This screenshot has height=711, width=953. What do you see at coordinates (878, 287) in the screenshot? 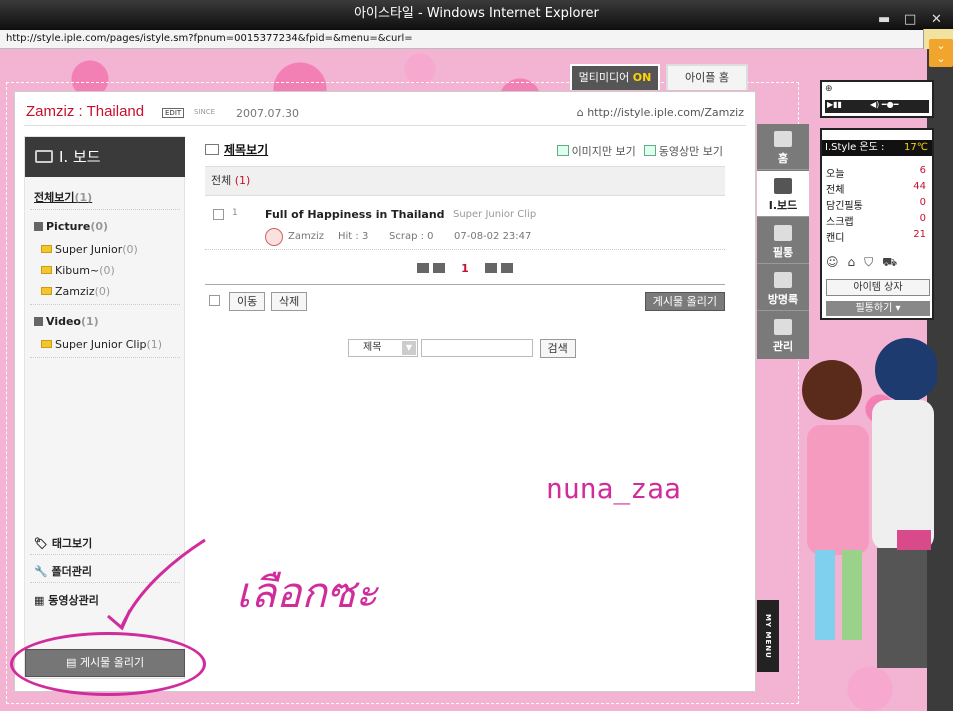
I see `item-box-button: 아이템 상자` at bounding box center [878, 287].